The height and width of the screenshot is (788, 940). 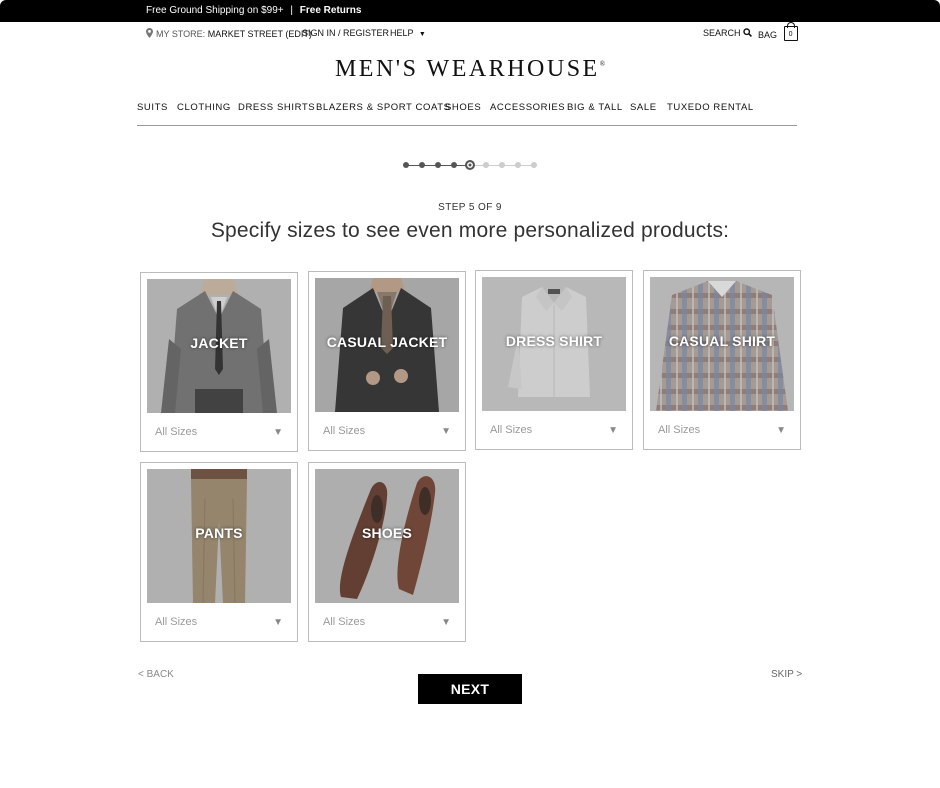 What do you see at coordinates (710, 107) in the screenshot?
I see `nav-item-tuxedo-rental: TUXEDO RENTAL` at bounding box center [710, 107].